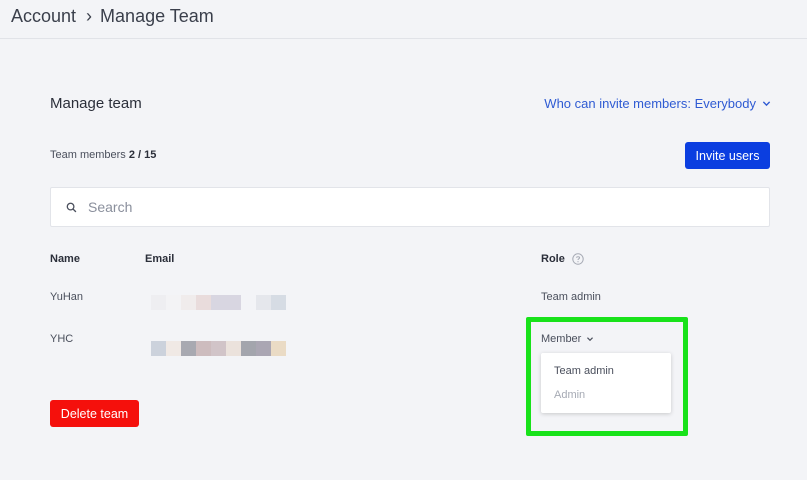 The width and height of the screenshot is (807, 480). I want to click on search-box, so click(410, 207).